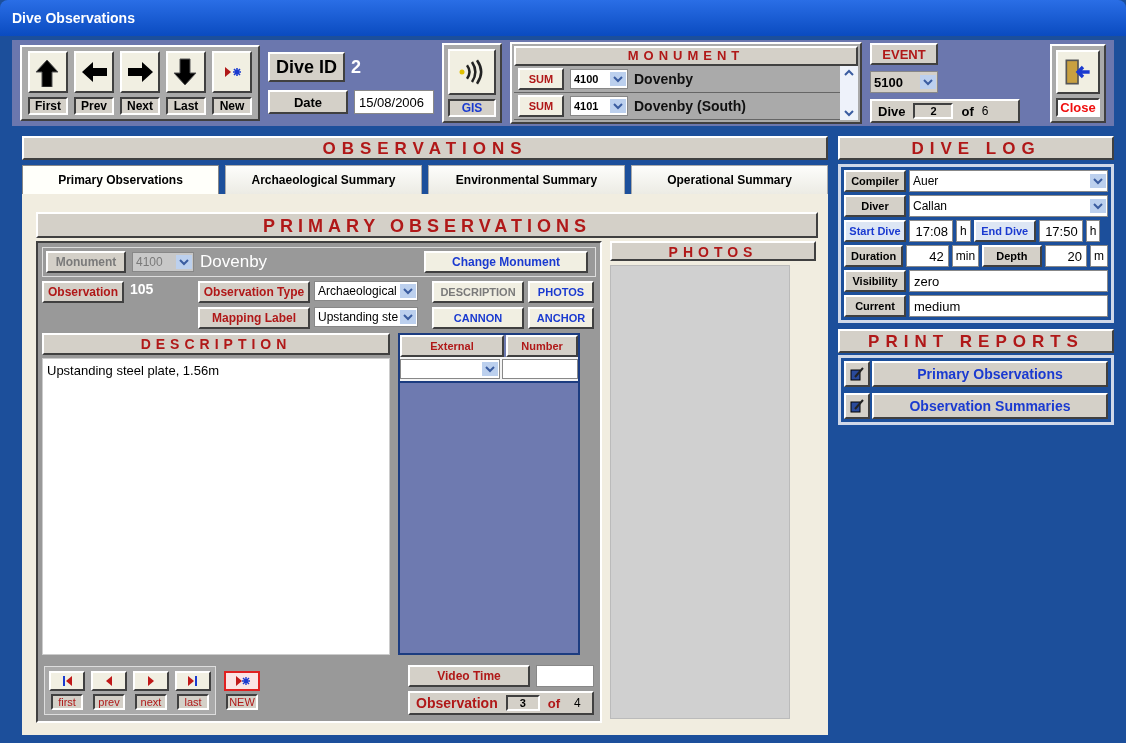  I want to click on video-time-field, so click(565, 676).